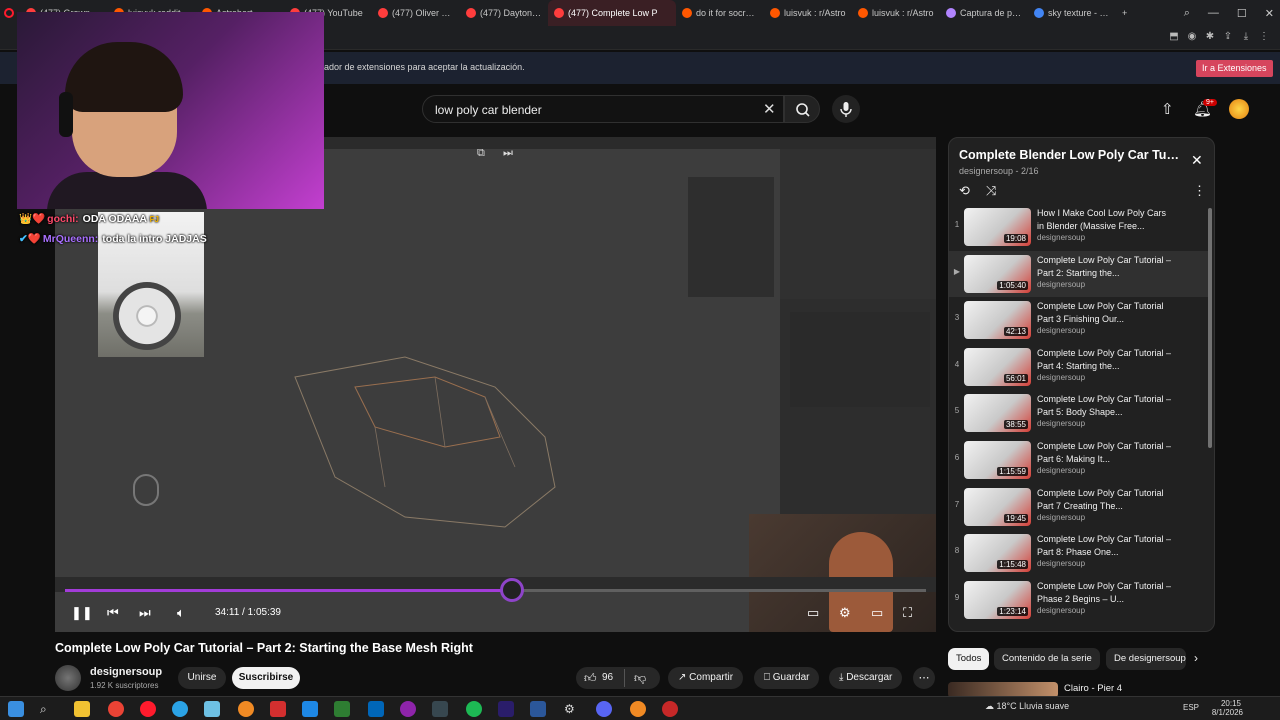 This screenshot has width=1280, height=720. I want to click on browser-tab: Captura de pan, so click(984, 13).